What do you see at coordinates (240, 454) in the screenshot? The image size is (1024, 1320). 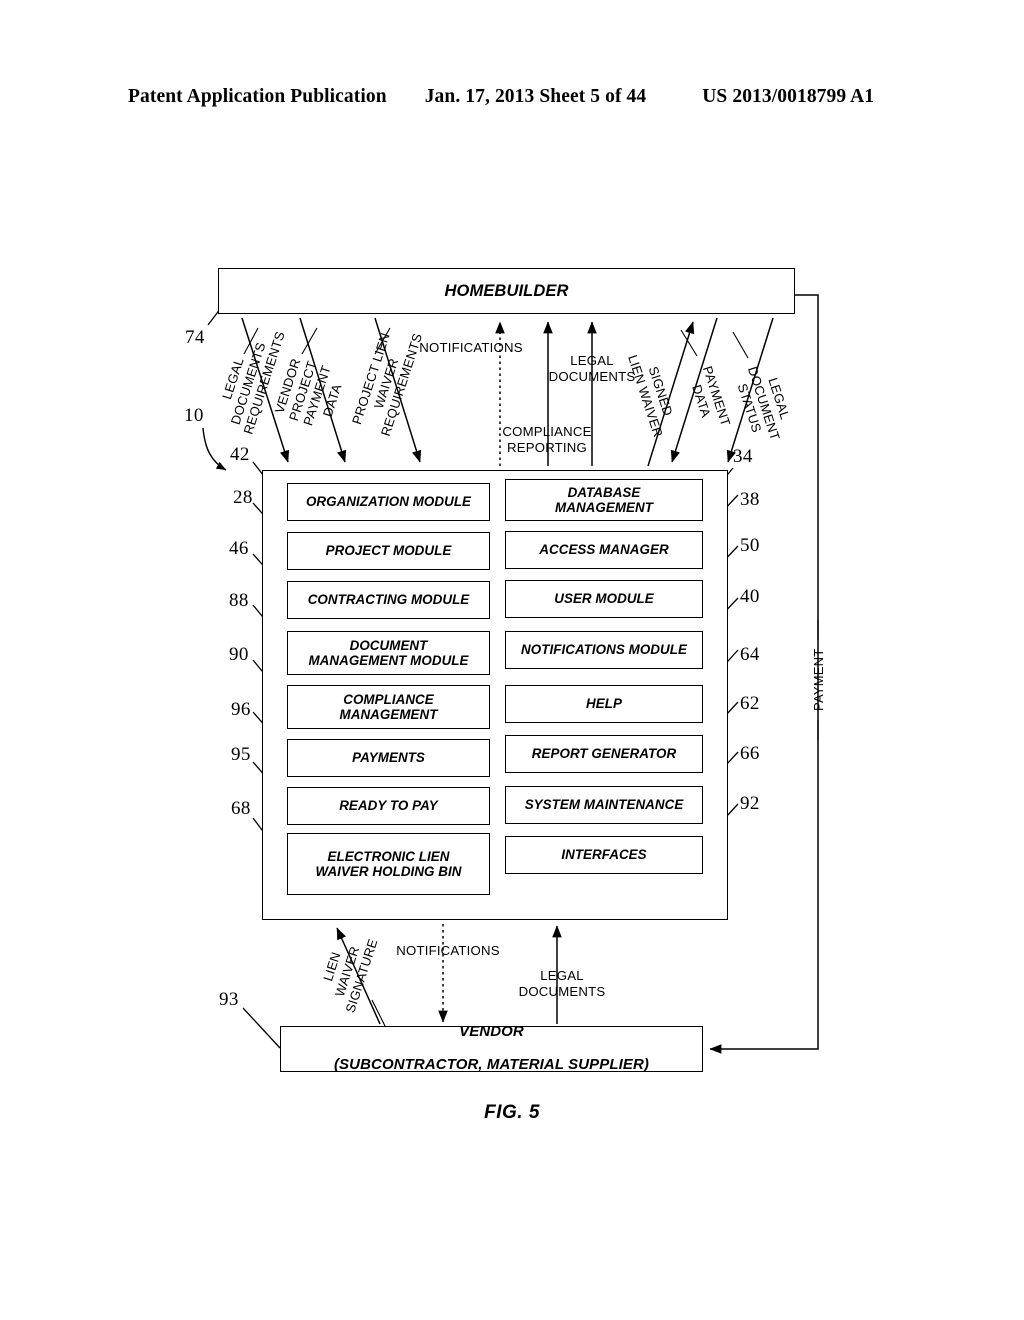 I see `ref-42: 42` at bounding box center [240, 454].